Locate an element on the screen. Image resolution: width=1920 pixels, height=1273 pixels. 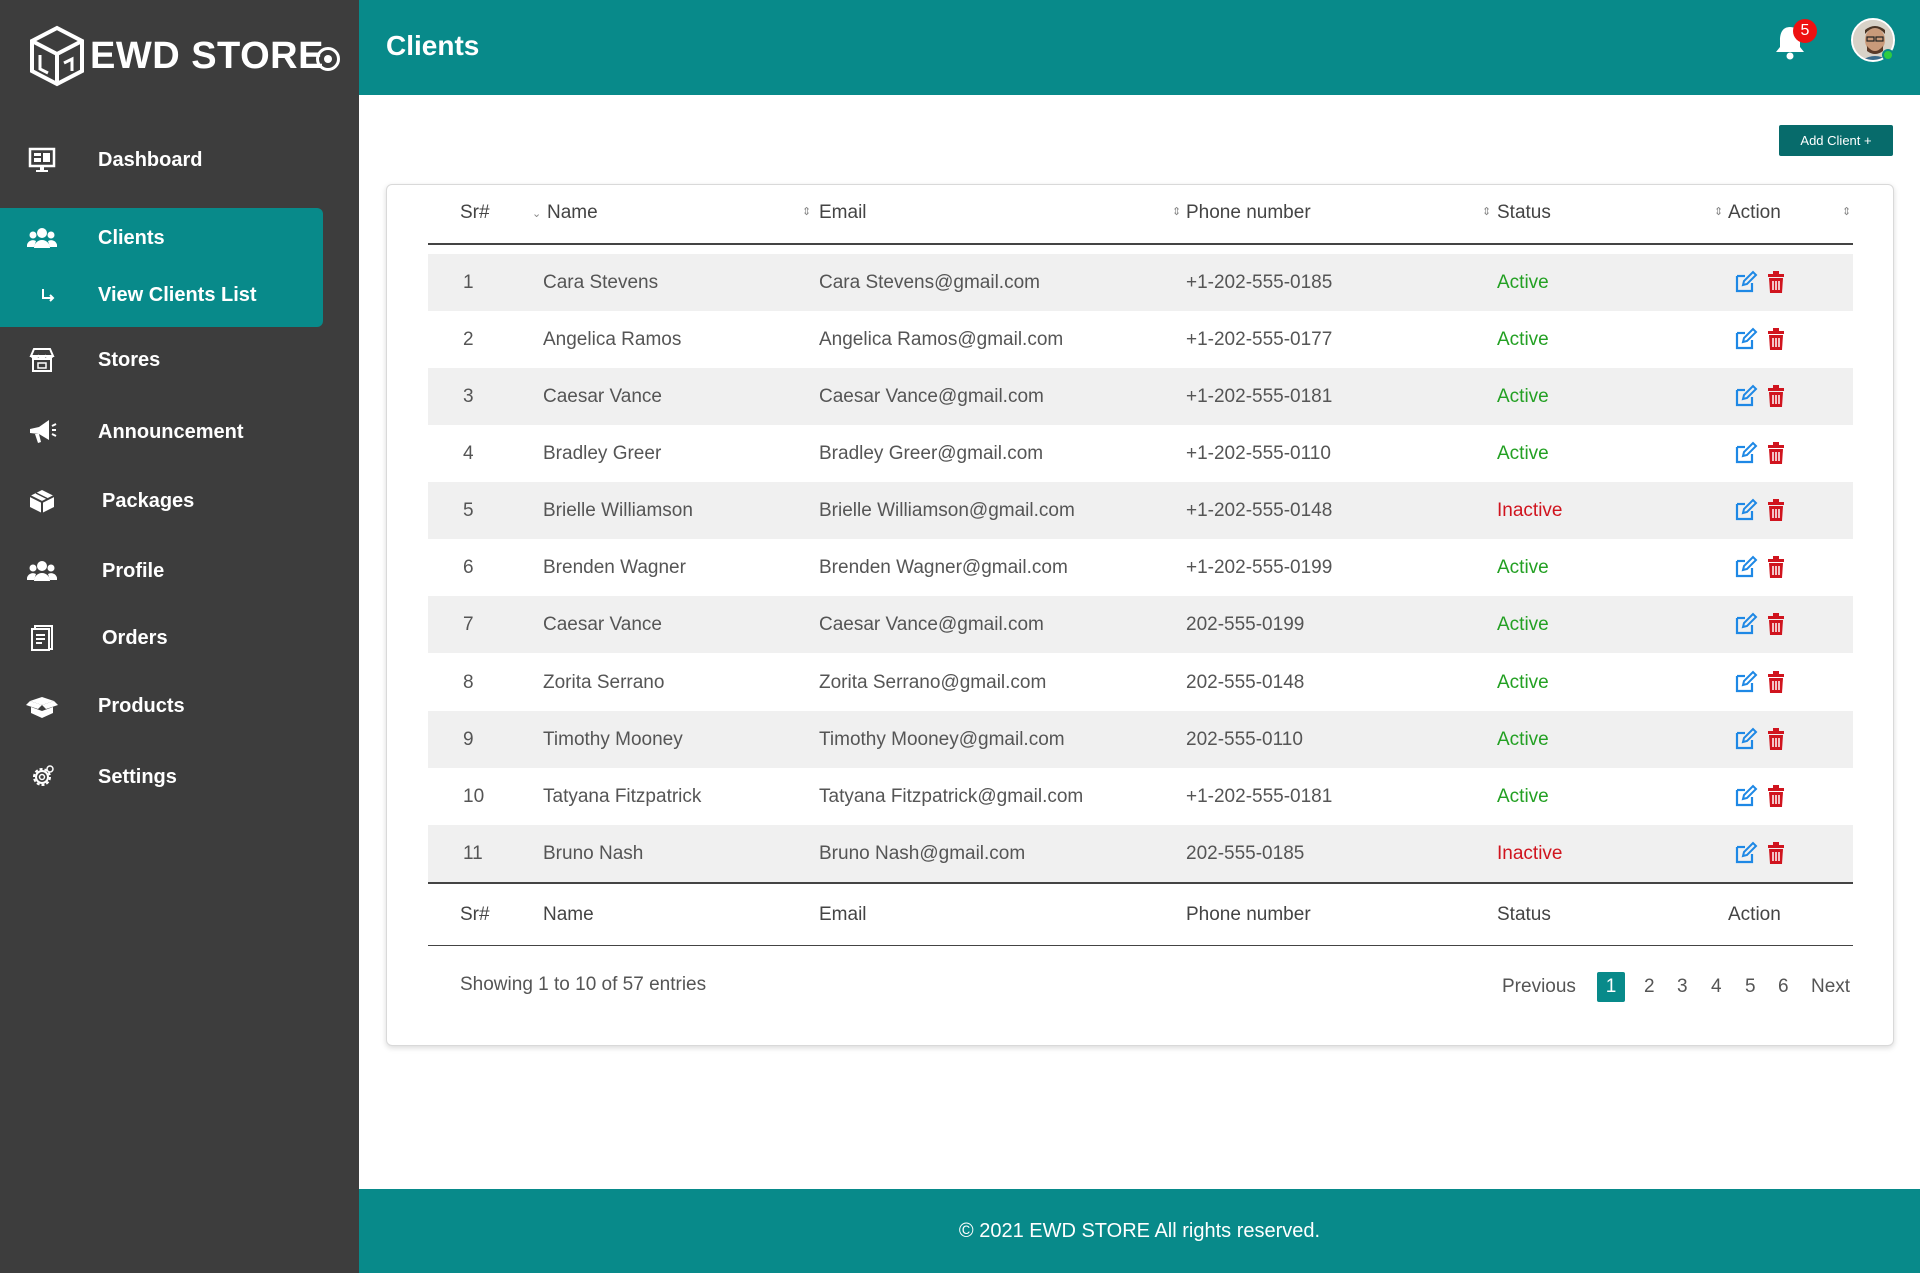
cell-email: Brielle Williamson@gmail.com is located at coordinates (947, 510).